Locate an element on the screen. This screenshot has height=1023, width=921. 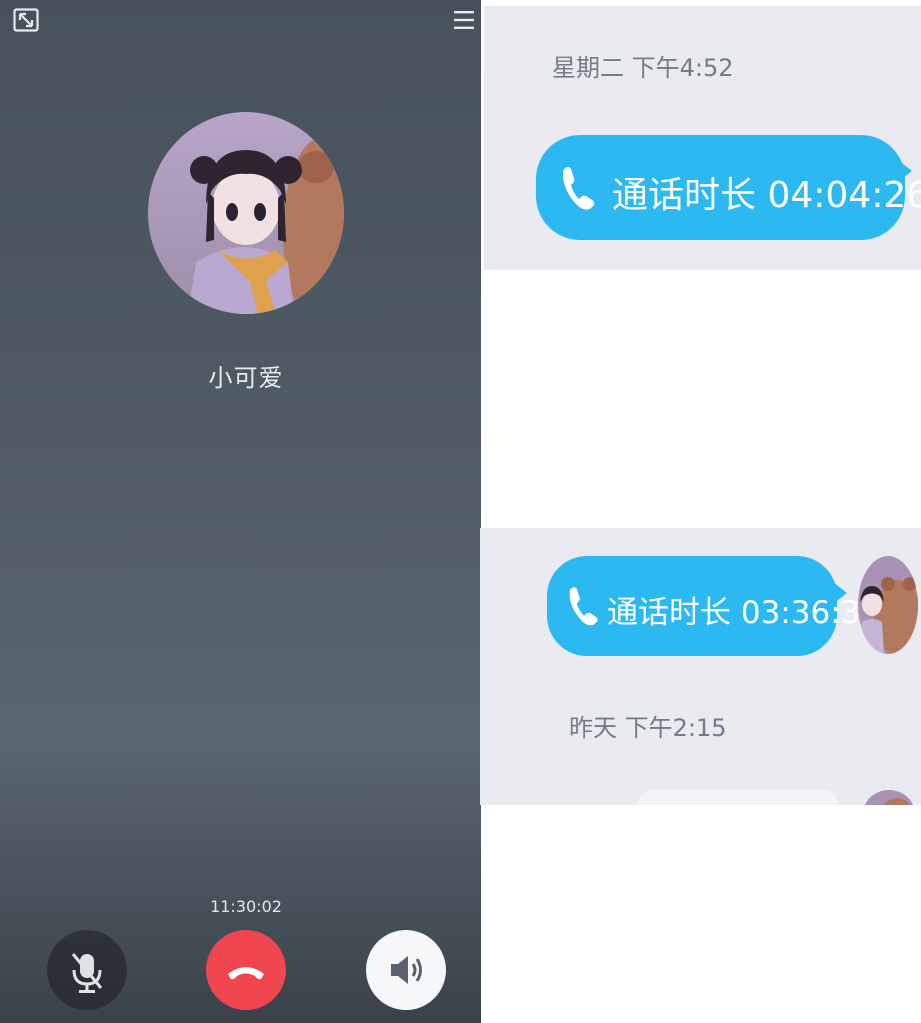
speaker-icon is located at coordinates (406, 970).